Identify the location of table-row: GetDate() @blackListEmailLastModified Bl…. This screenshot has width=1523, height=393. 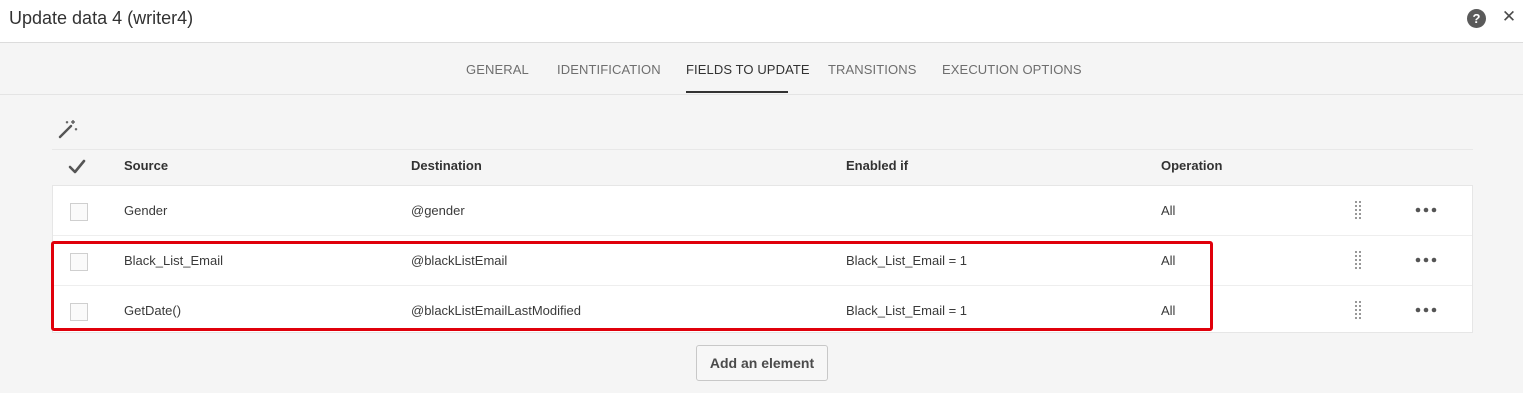
(762, 310).